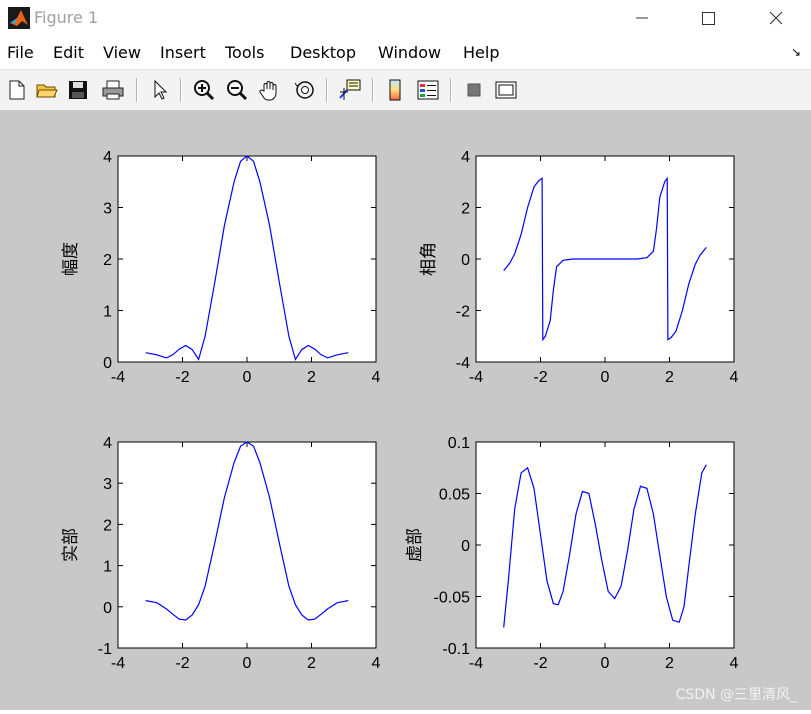 The height and width of the screenshot is (714, 811). Describe the element at coordinates (454, 495) in the screenshot. I see `y-tick-label: 0.05` at that location.